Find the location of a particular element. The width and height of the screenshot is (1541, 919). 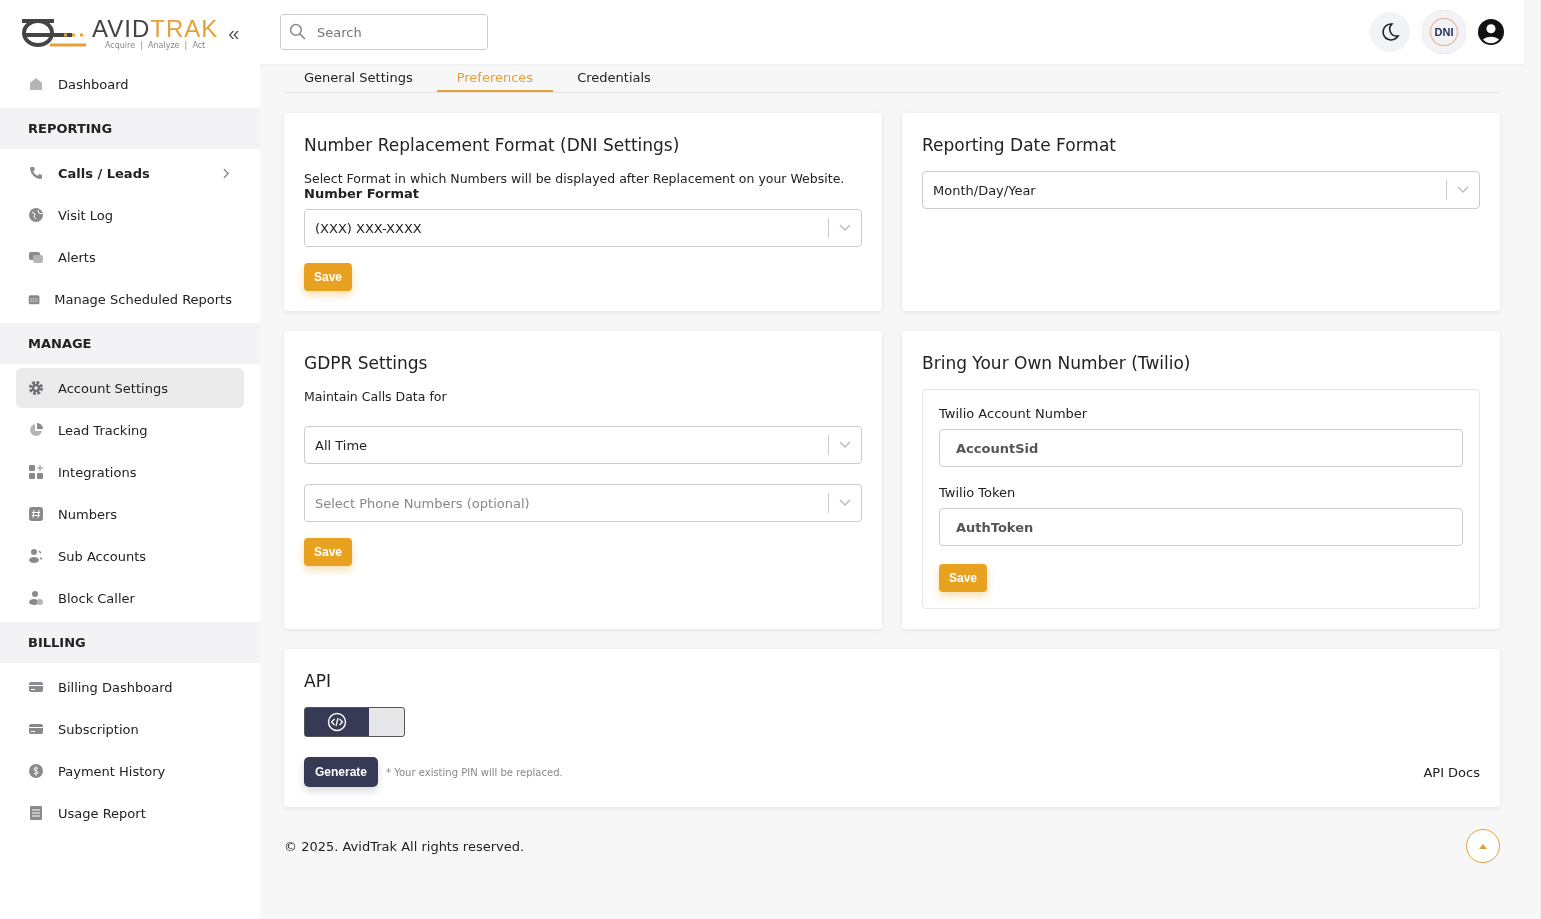

input-field: AuthToken is located at coordinates (1201, 527).